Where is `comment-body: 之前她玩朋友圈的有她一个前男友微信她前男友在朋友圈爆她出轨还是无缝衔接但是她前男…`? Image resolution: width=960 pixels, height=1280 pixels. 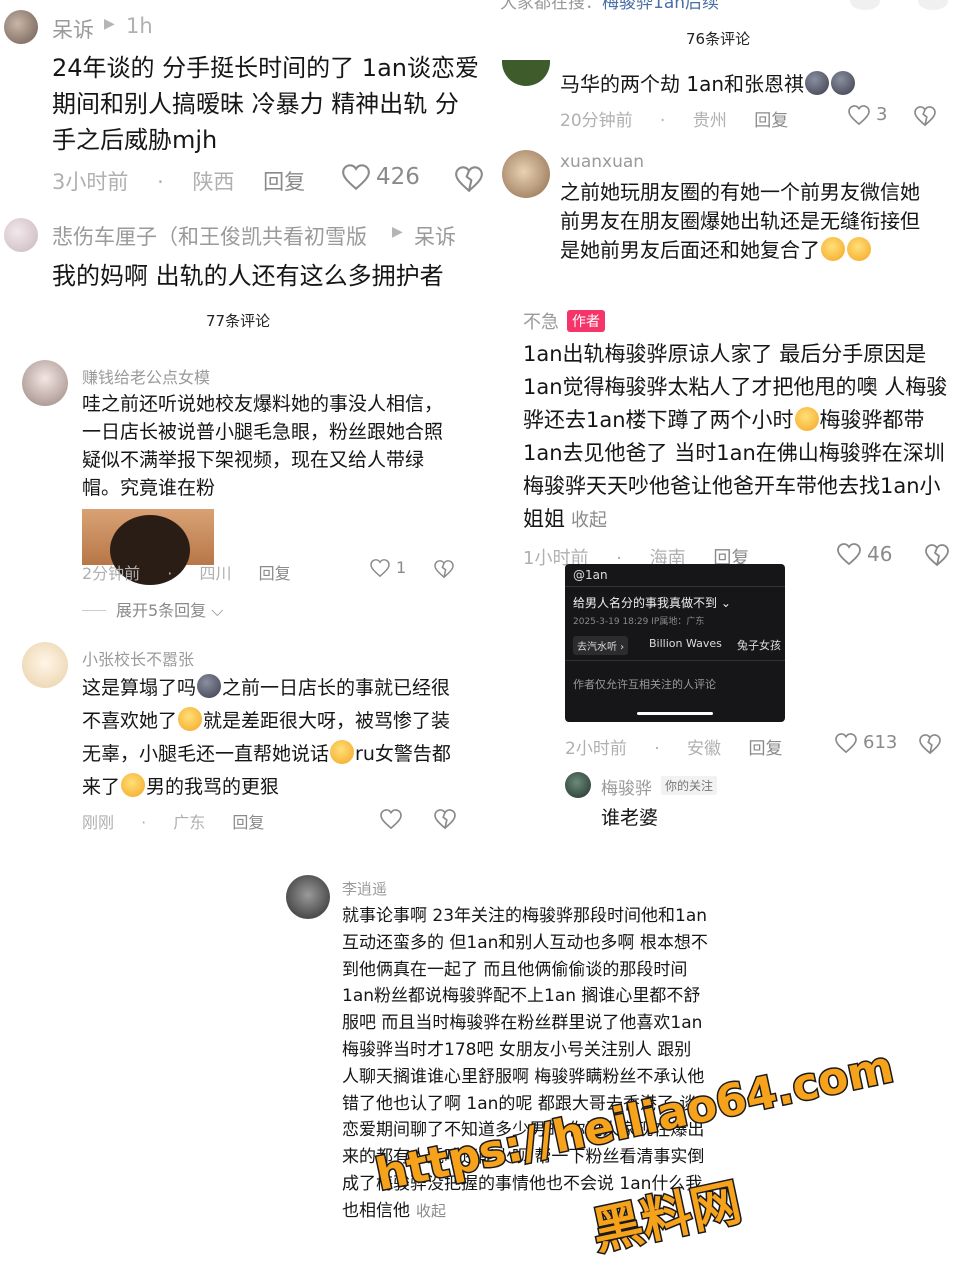 comment-body: 之前她玩朋友圈的有她一个前男友微信她前男友在朋友圈爆她出轨还是无缝衔接但是她前男… is located at coordinates (749, 221).